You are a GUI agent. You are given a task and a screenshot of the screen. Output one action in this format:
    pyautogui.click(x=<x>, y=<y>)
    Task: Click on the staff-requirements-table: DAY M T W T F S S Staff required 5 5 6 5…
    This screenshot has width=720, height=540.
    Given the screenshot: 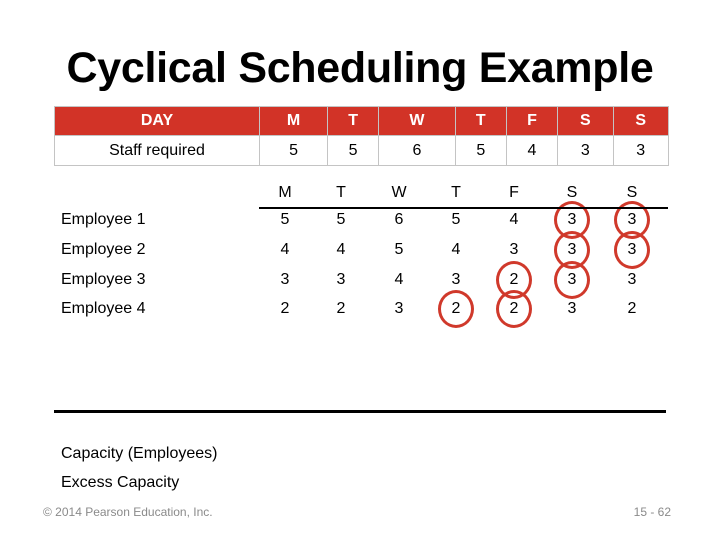 What is the action you would take?
    pyautogui.click(x=362, y=136)
    